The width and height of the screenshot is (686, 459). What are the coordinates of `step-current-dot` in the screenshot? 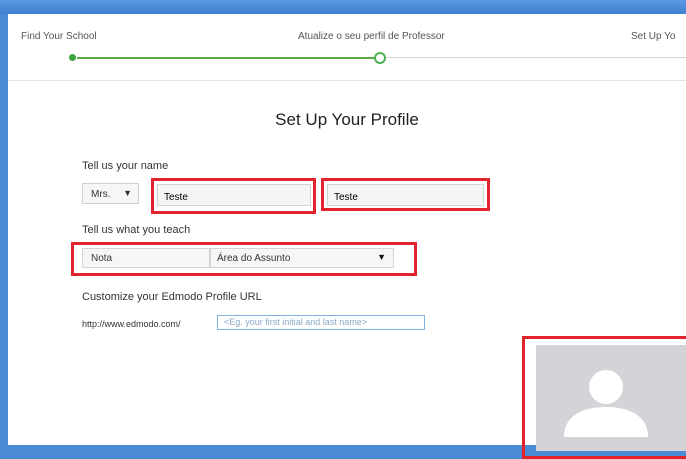 It's located at (380, 58).